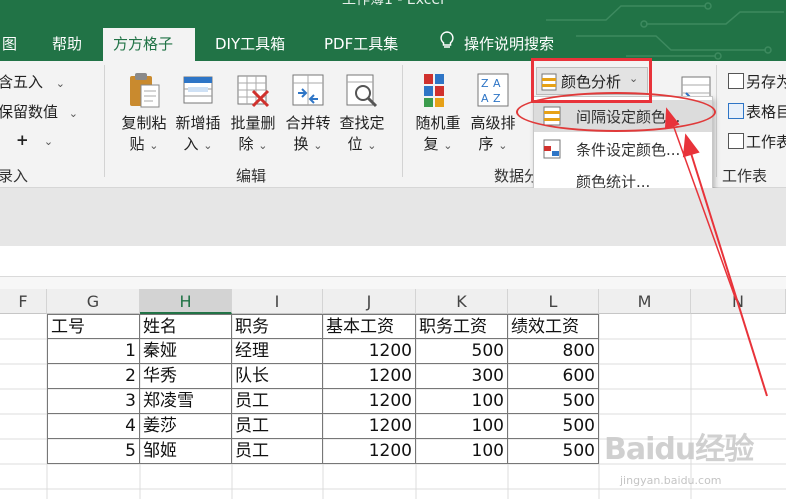 This screenshot has height=499, width=786. Describe the element at coordinates (93, 451) in the screenshot. I see `table-cell: 5` at that location.